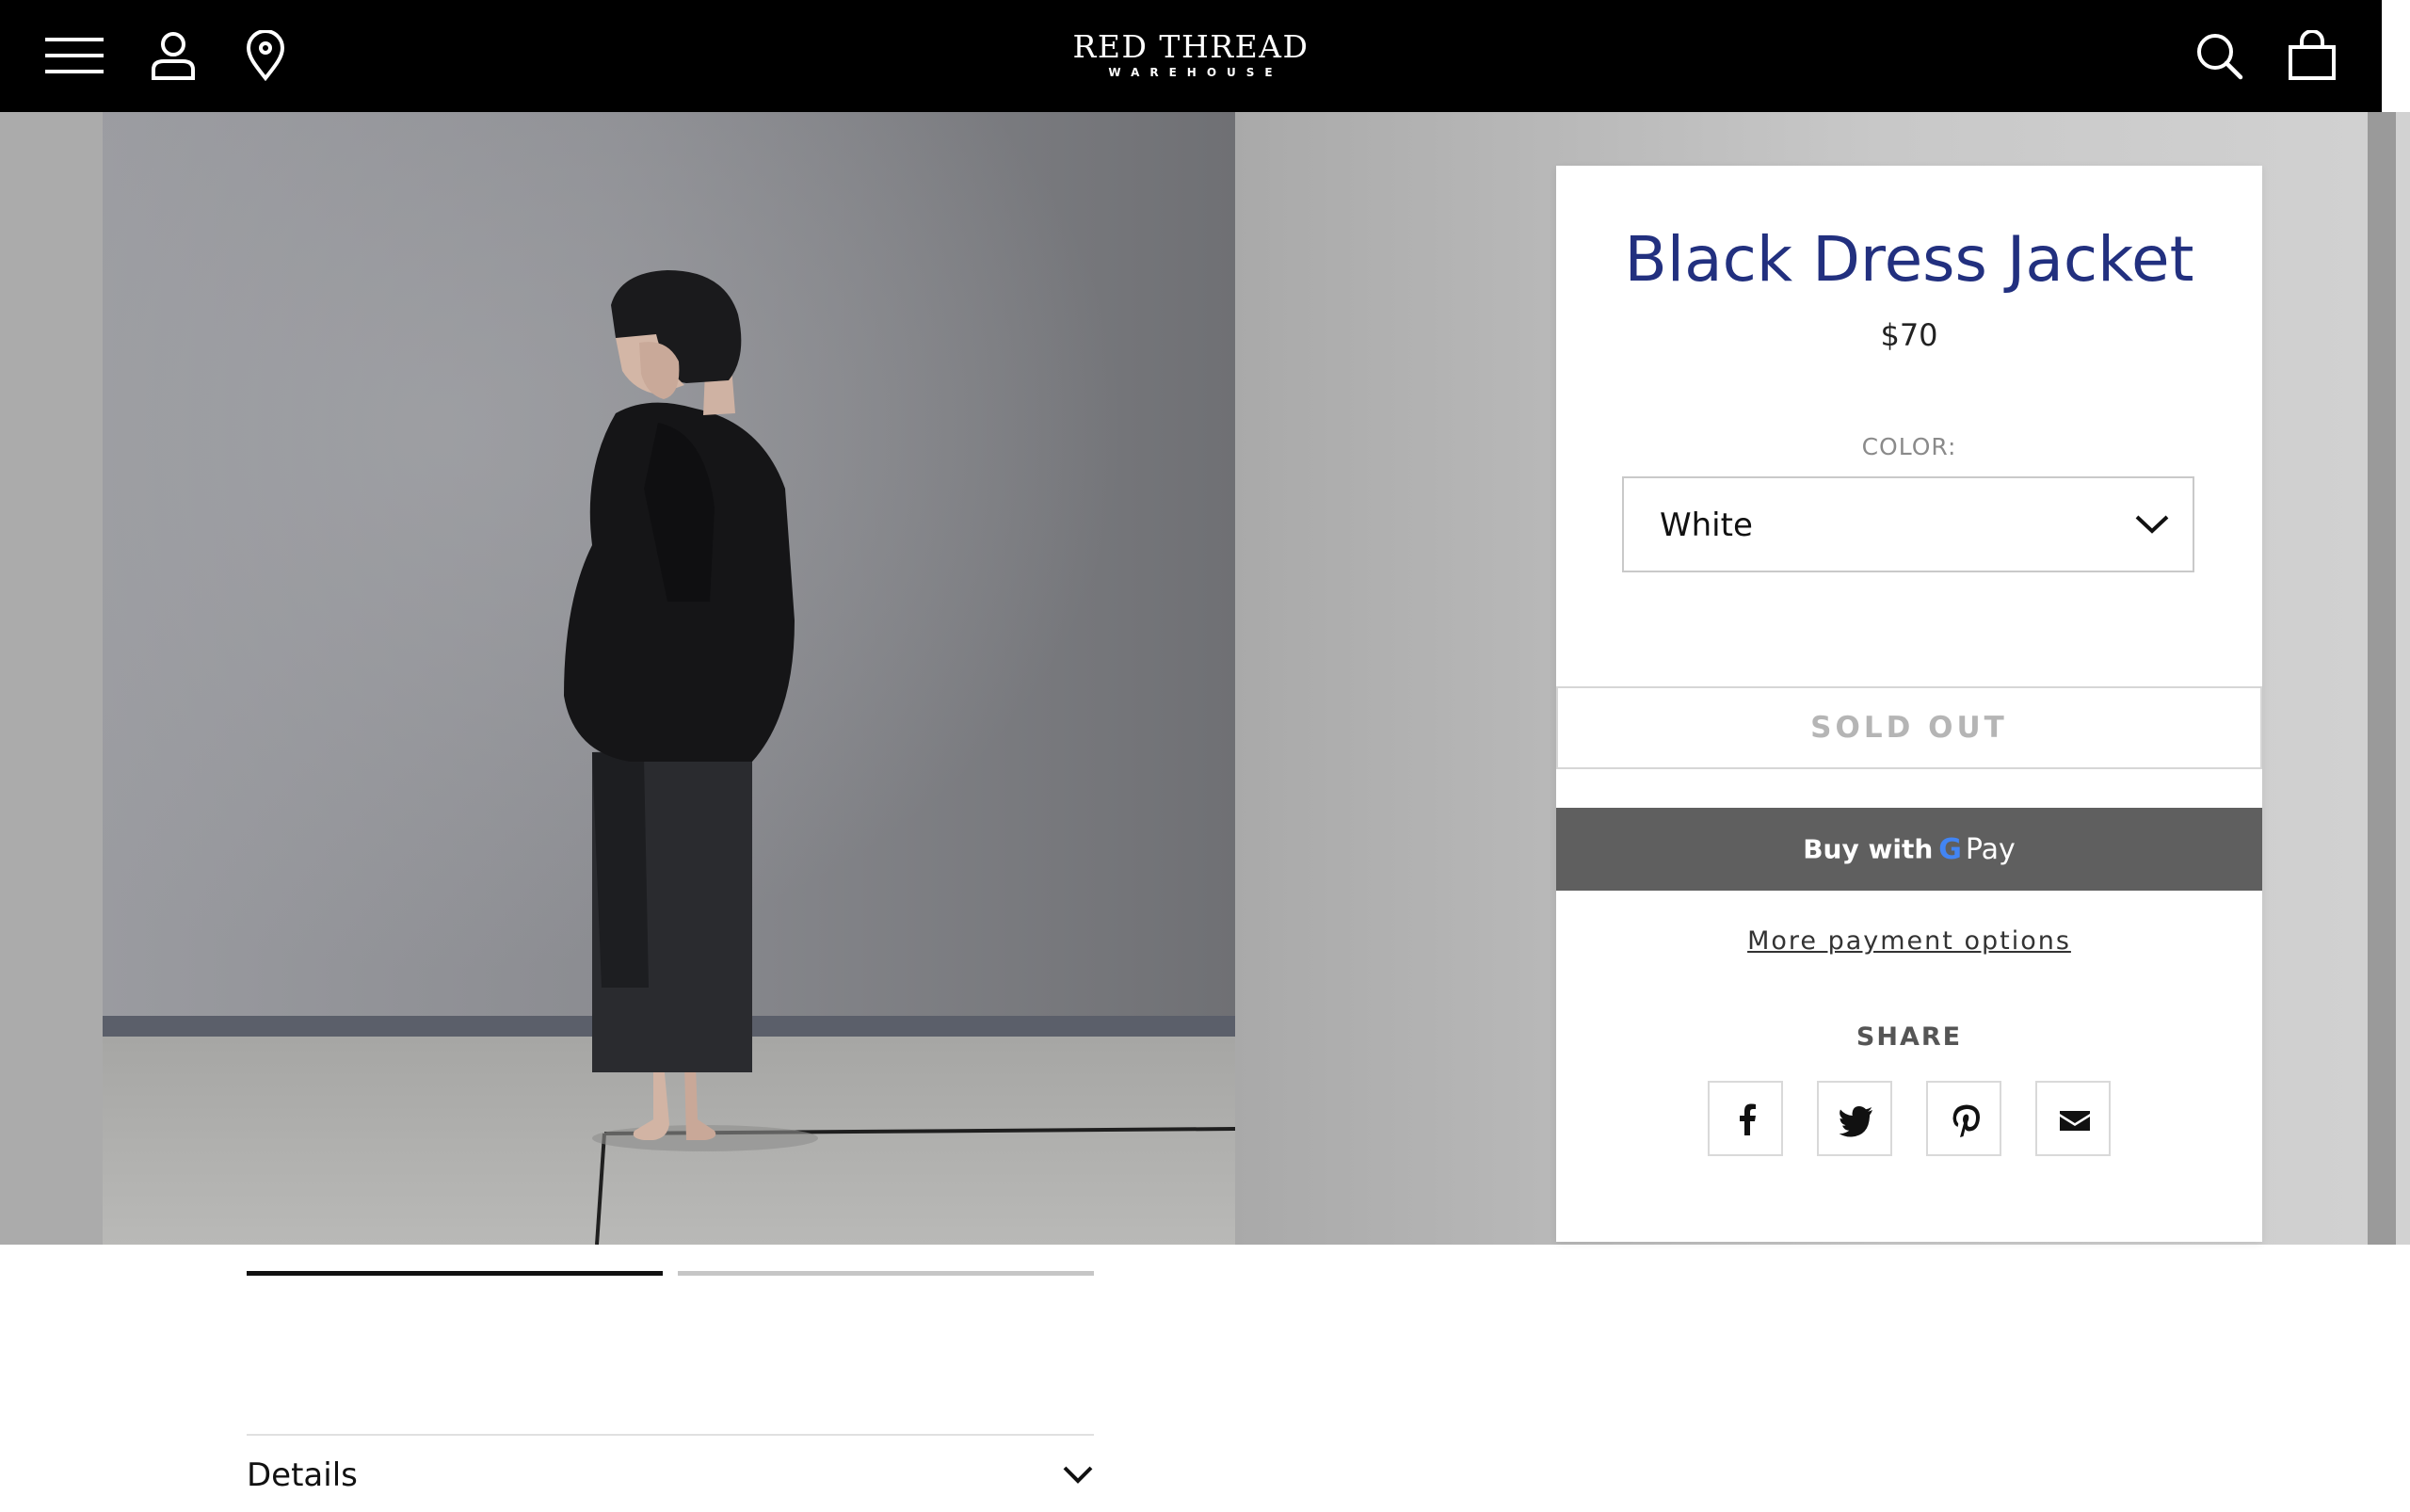 Image resolution: width=2410 pixels, height=1512 pixels. I want to click on email-icon, so click(2073, 1118).